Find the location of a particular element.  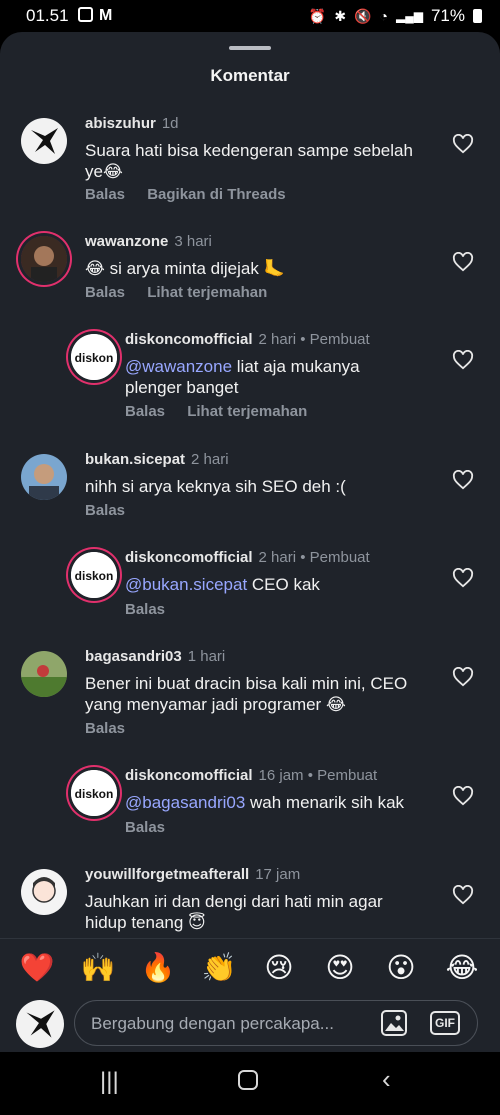

recent-apps-icon: ||| is located at coordinates (109, 1082).